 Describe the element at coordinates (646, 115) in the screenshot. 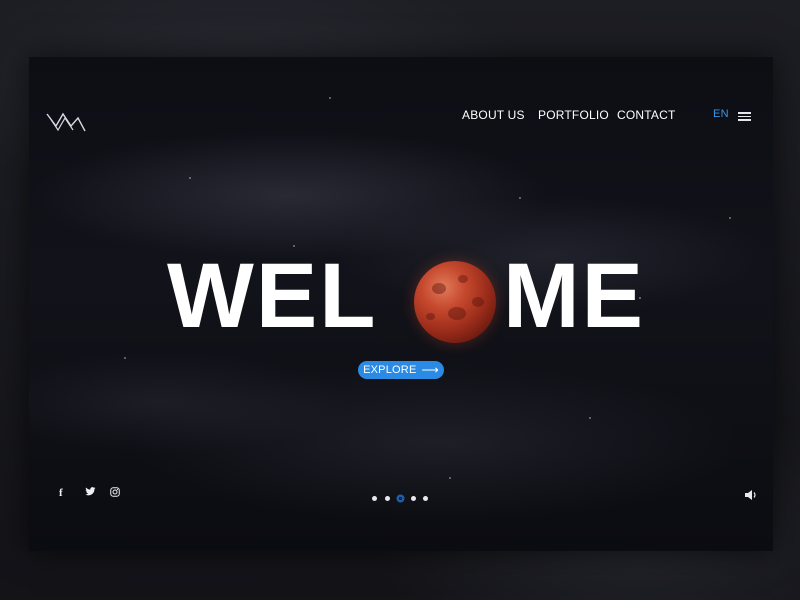

I see `nav-contact: CONTACT` at that location.